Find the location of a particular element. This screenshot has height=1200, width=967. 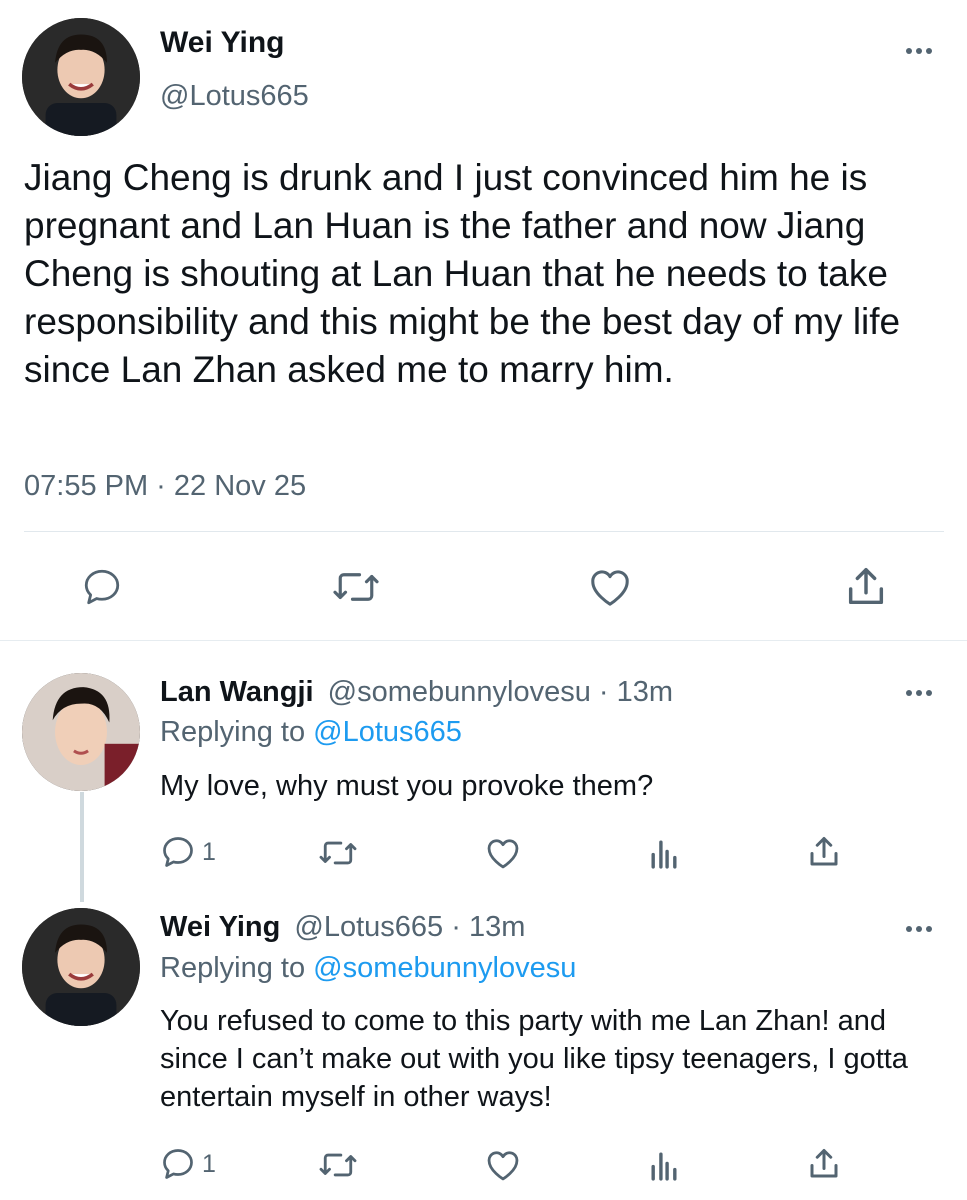

replying-to: Replying to @Lotus665 is located at coordinates (311, 732).